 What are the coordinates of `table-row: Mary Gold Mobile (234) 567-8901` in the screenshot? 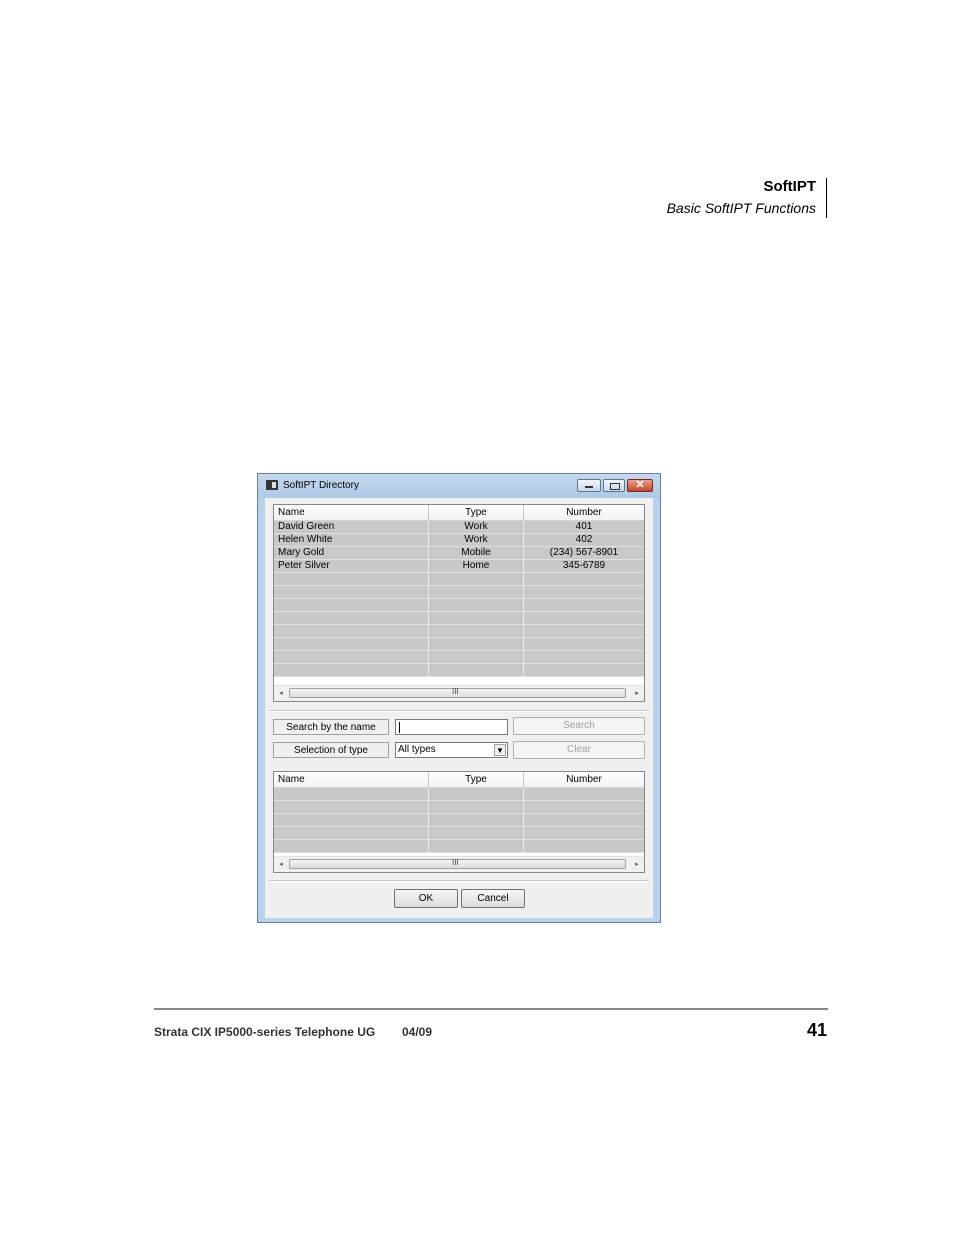 It's located at (459, 553).